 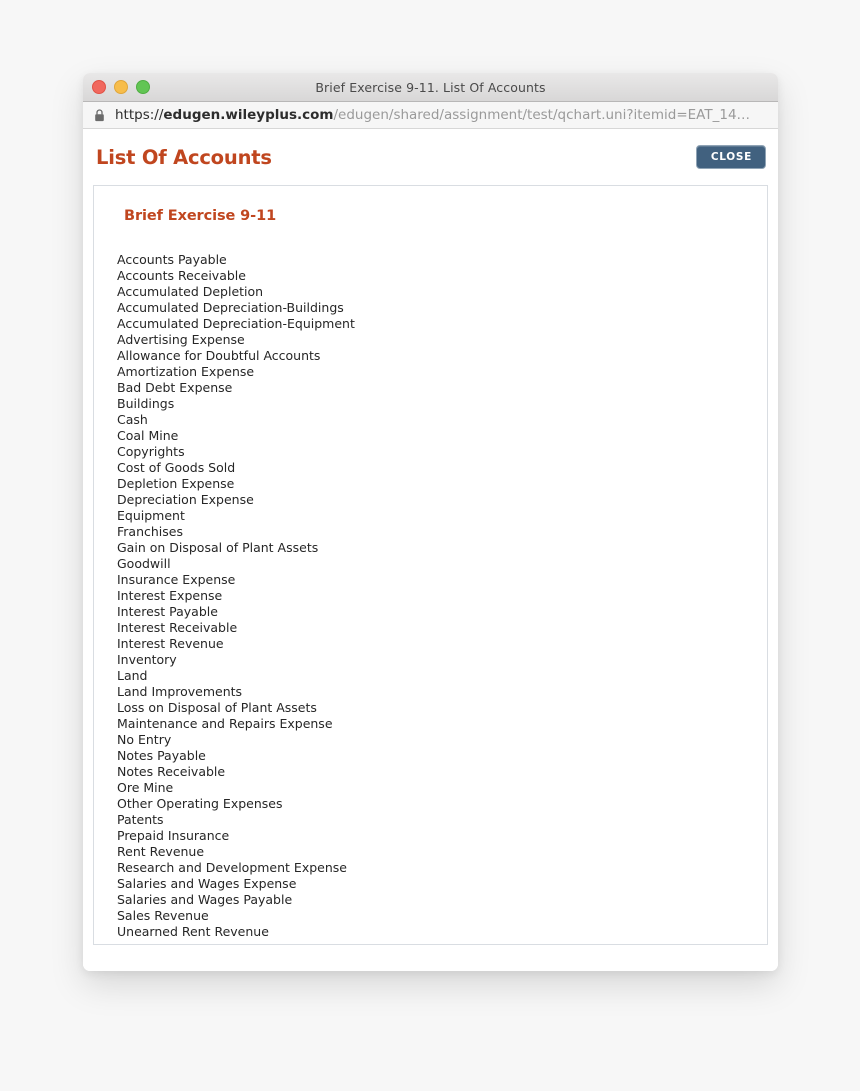 What do you see at coordinates (99, 87) in the screenshot?
I see `close-window-button` at bounding box center [99, 87].